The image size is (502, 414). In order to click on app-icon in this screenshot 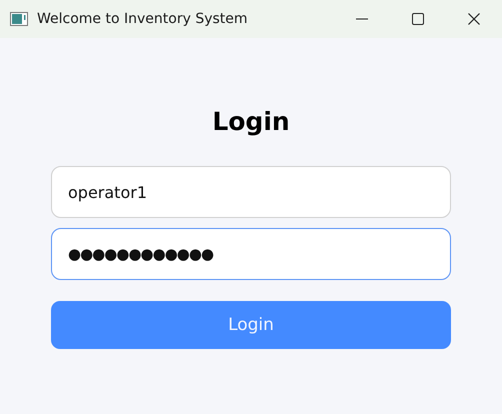, I will do `click(19, 19)`.